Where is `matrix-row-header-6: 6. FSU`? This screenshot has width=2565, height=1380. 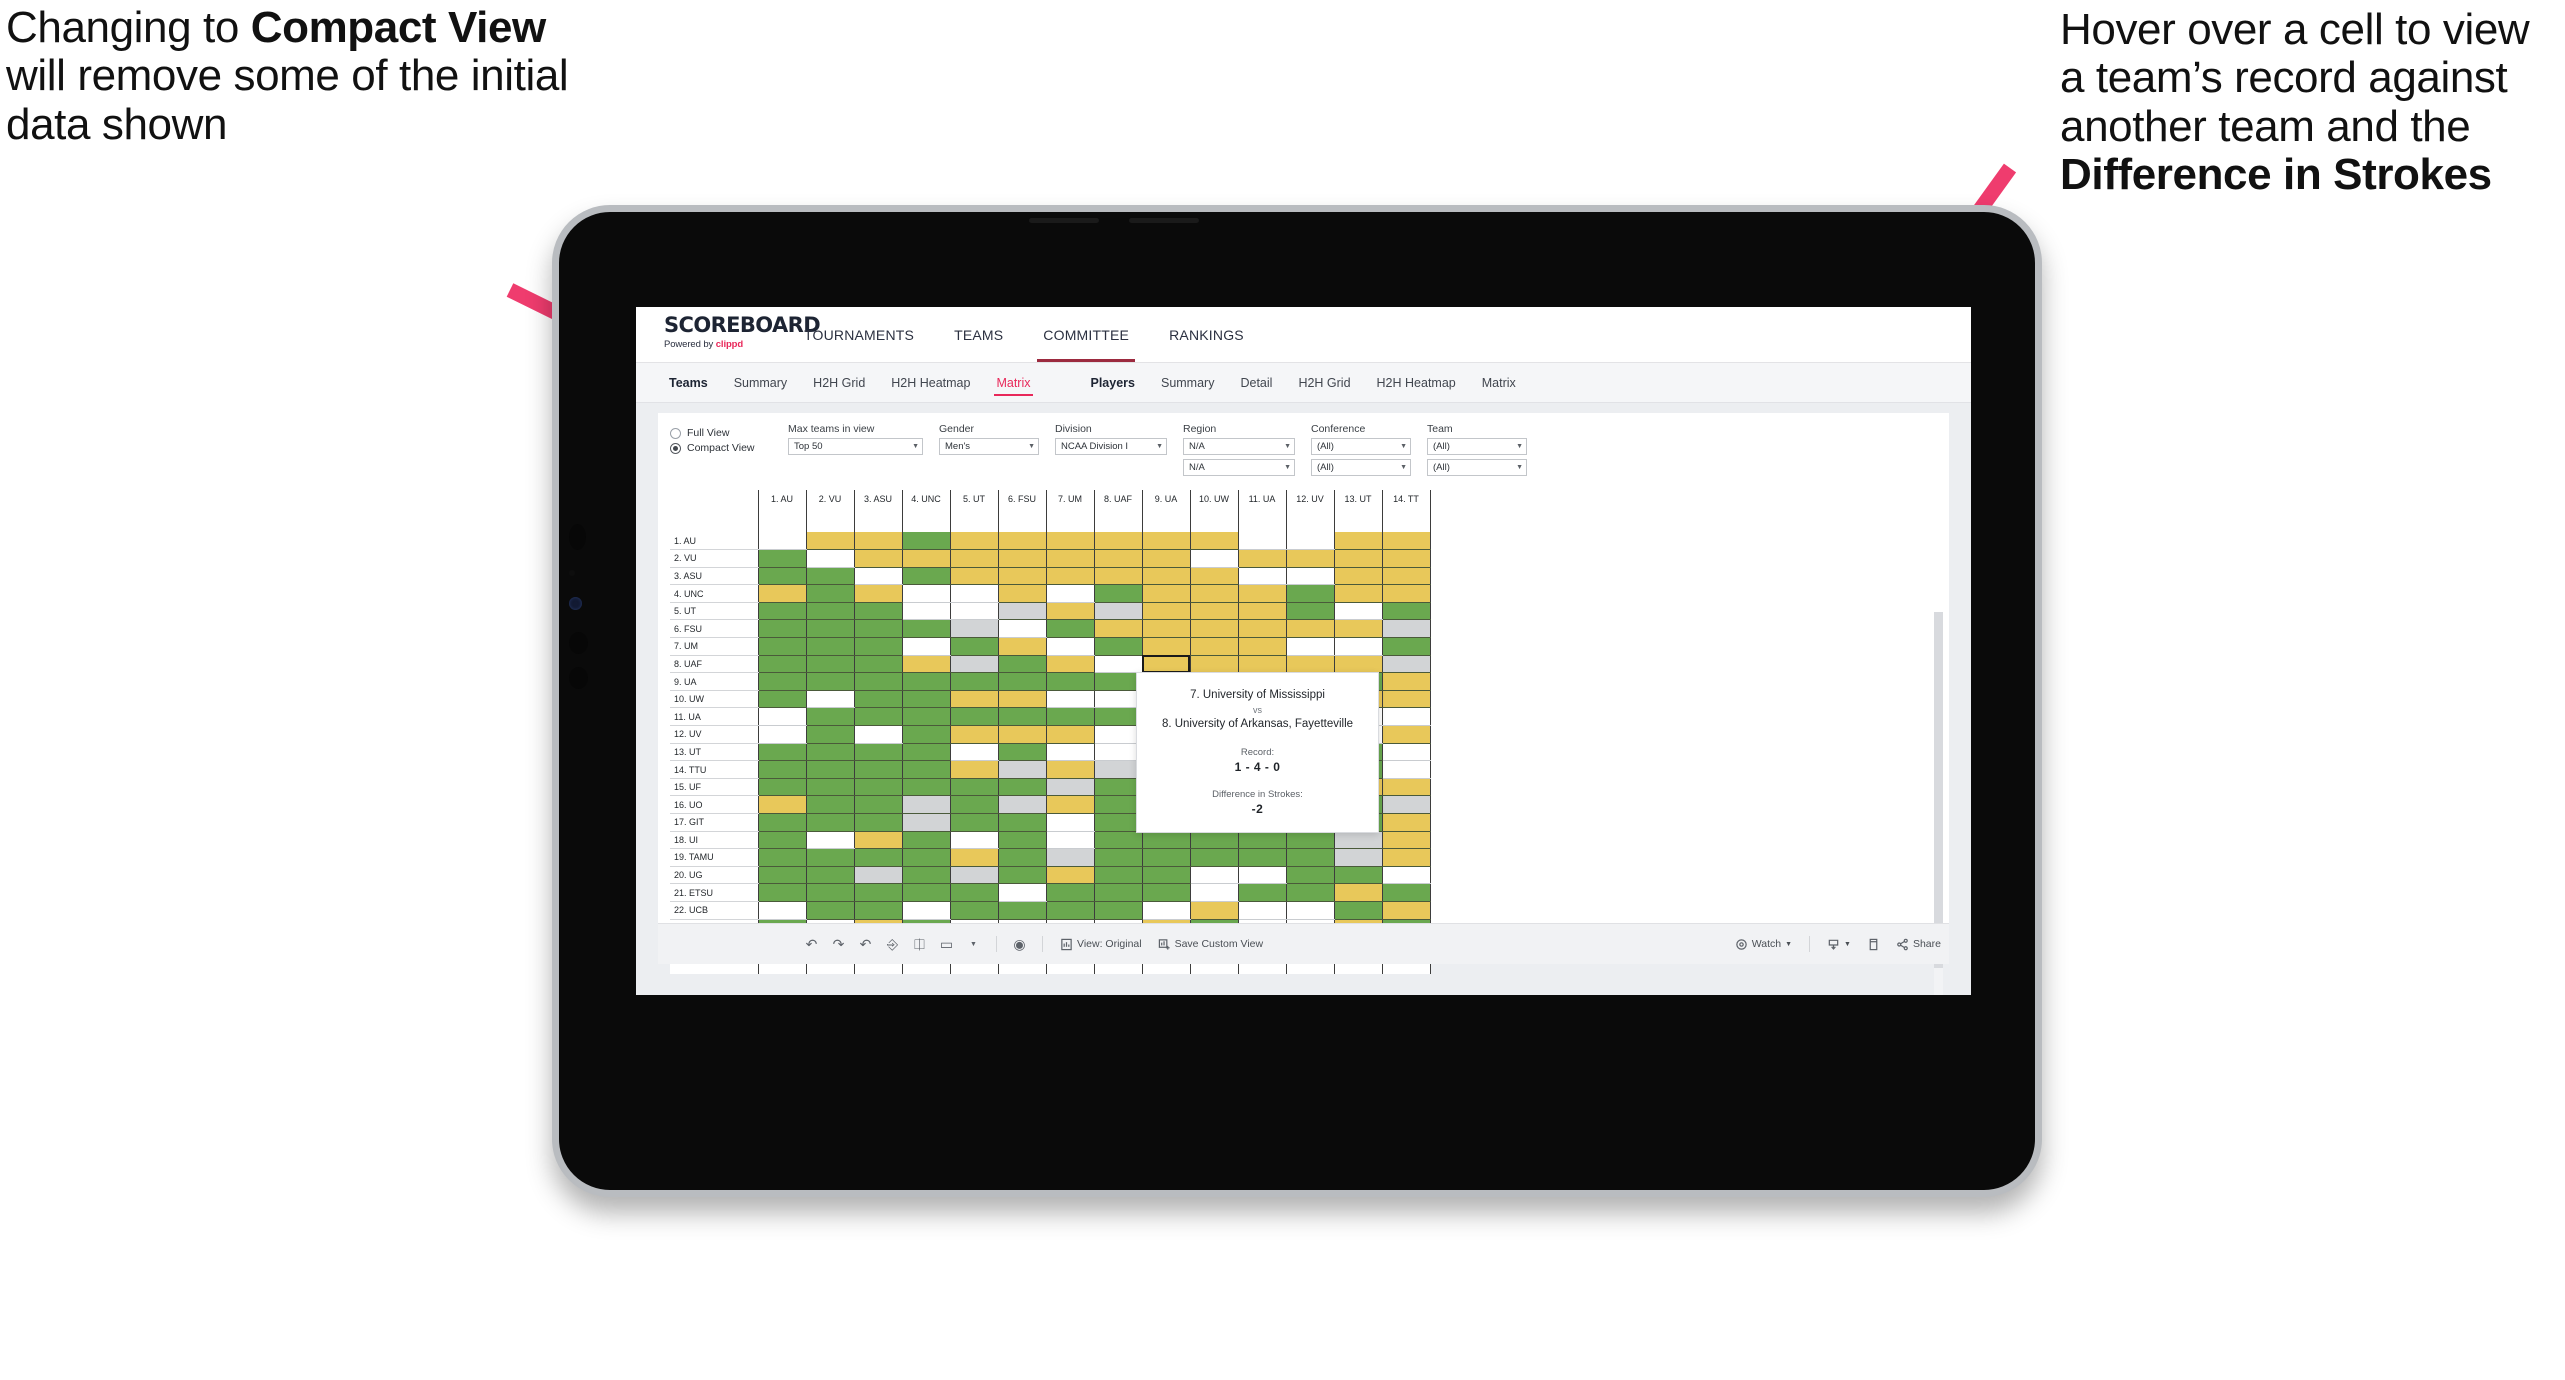 matrix-row-header-6: 6. FSU is located at coordinates (714, 629).